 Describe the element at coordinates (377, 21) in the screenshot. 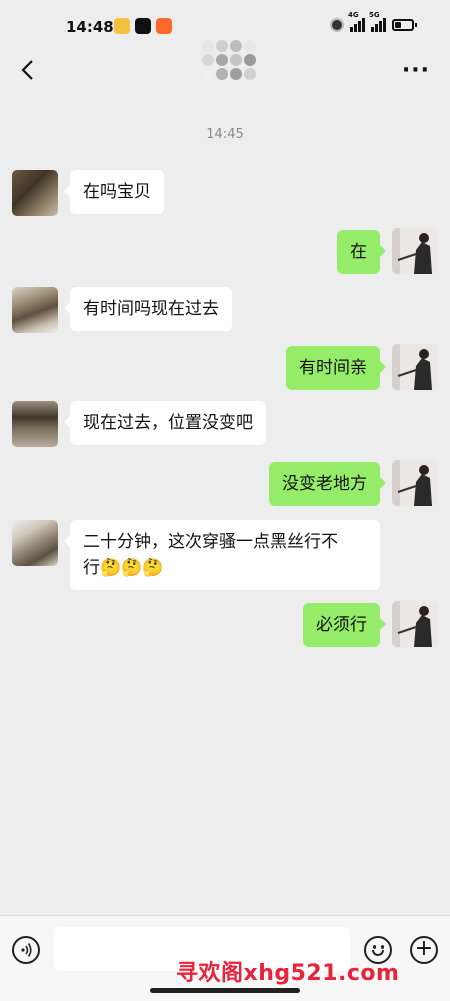

I see `signal-5g-icon: 5G` at that location.